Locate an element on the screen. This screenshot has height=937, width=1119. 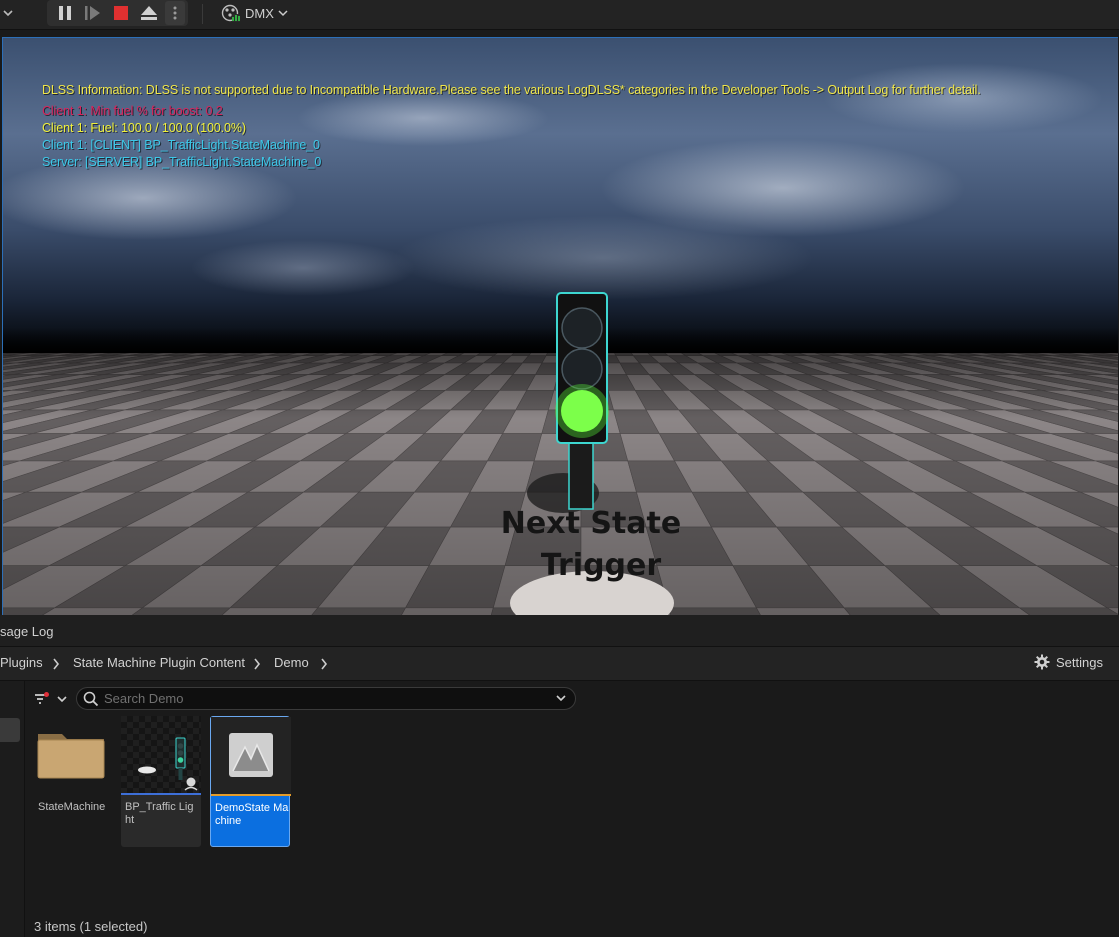
dmx-icon is located at coordinates (230, 13).